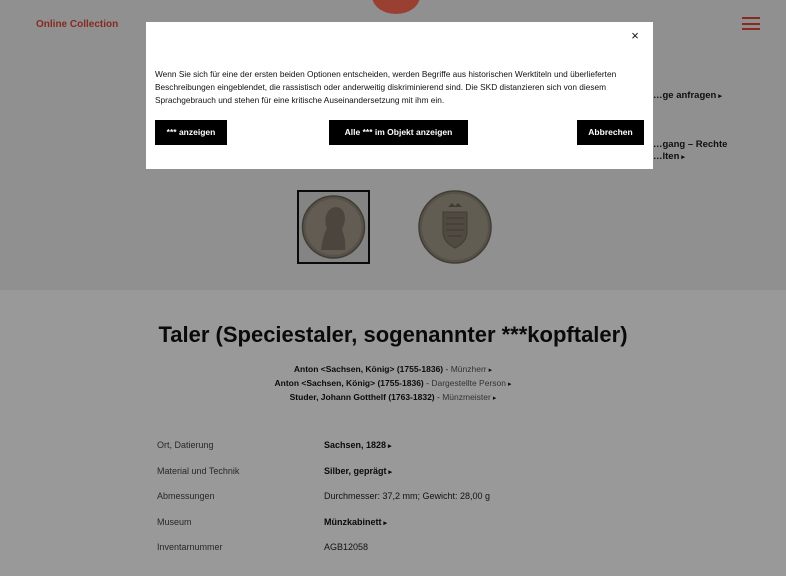 This screenshot has height=576, width=786. I want to click on show-all-terms-button: Alle *** im Objekt anzeigen, so click(398, 132).